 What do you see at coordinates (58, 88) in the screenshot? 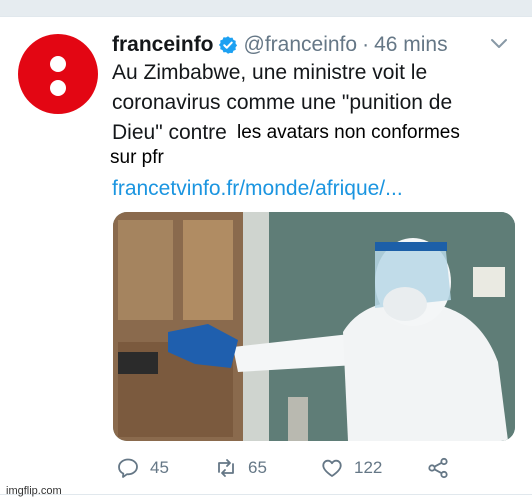
I see `logo-dot-bottom` at bounding box center [58, 88].